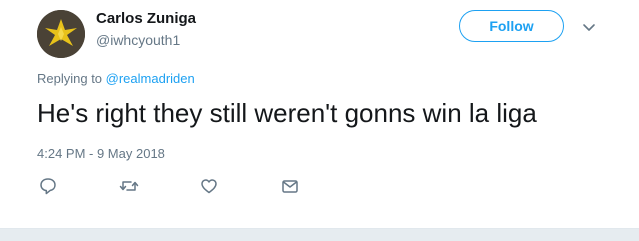 The height and width of the screenshot is (241, 639). Describe the element at coordinates (150, 78) in the screenshot. I see `replying-to-link: @realmadriden` at that location.